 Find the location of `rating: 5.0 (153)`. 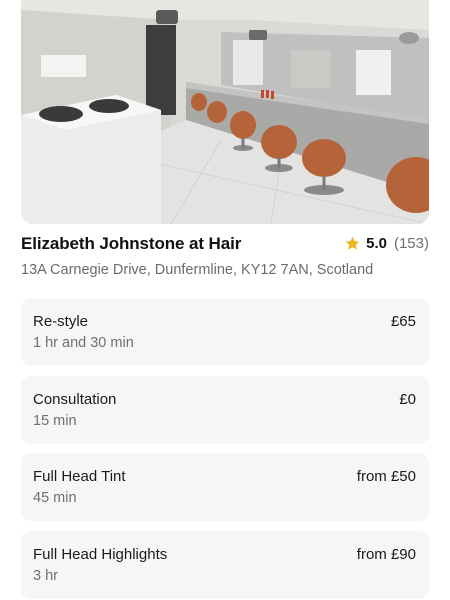

rating: 5.0 (153) is located at coordinates (386, 243).